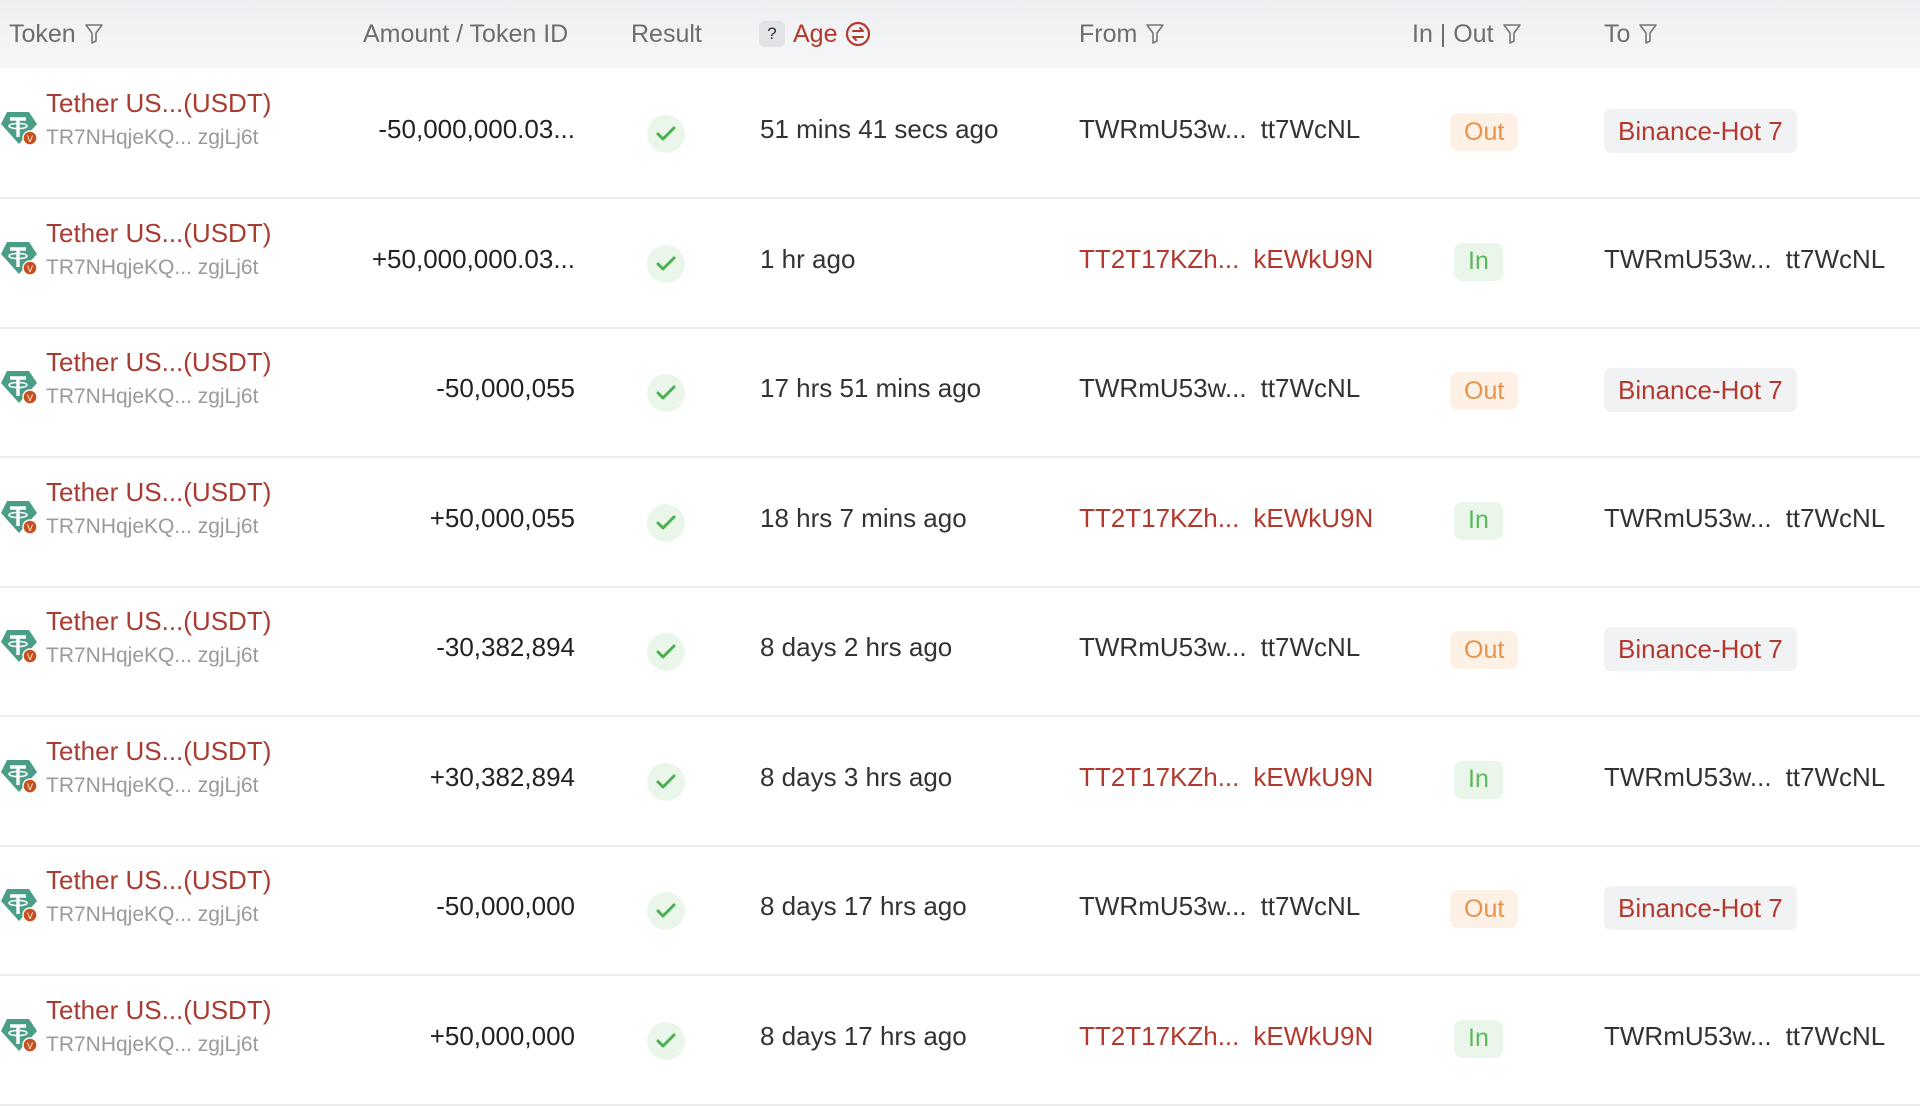  What do you see at coordinates (863, 517) in the screenshot?
I see `transfer-age: 18 hrs 7 mins ago` at bounding box center [863, 517].